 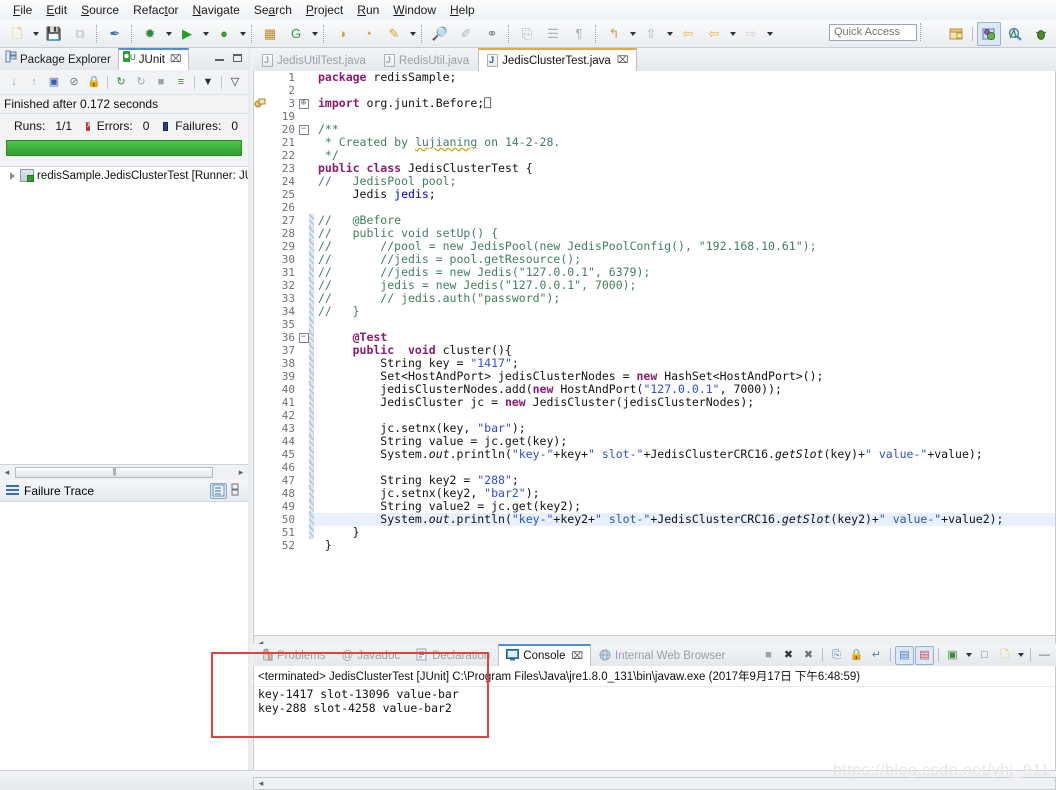 I want to click on rerun-test-icon: ↻, so click(x=121, y=82).